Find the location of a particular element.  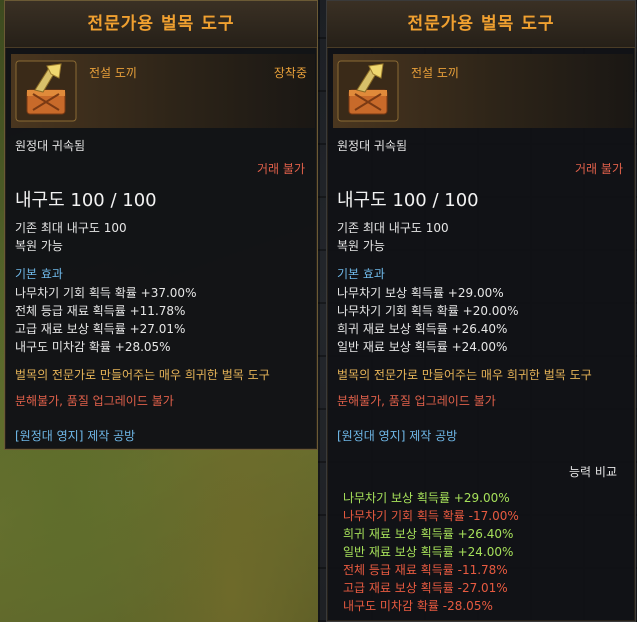

compare-line: 고급 재료 보상 획득률 -27.01% is located at coordinates (425, 588).